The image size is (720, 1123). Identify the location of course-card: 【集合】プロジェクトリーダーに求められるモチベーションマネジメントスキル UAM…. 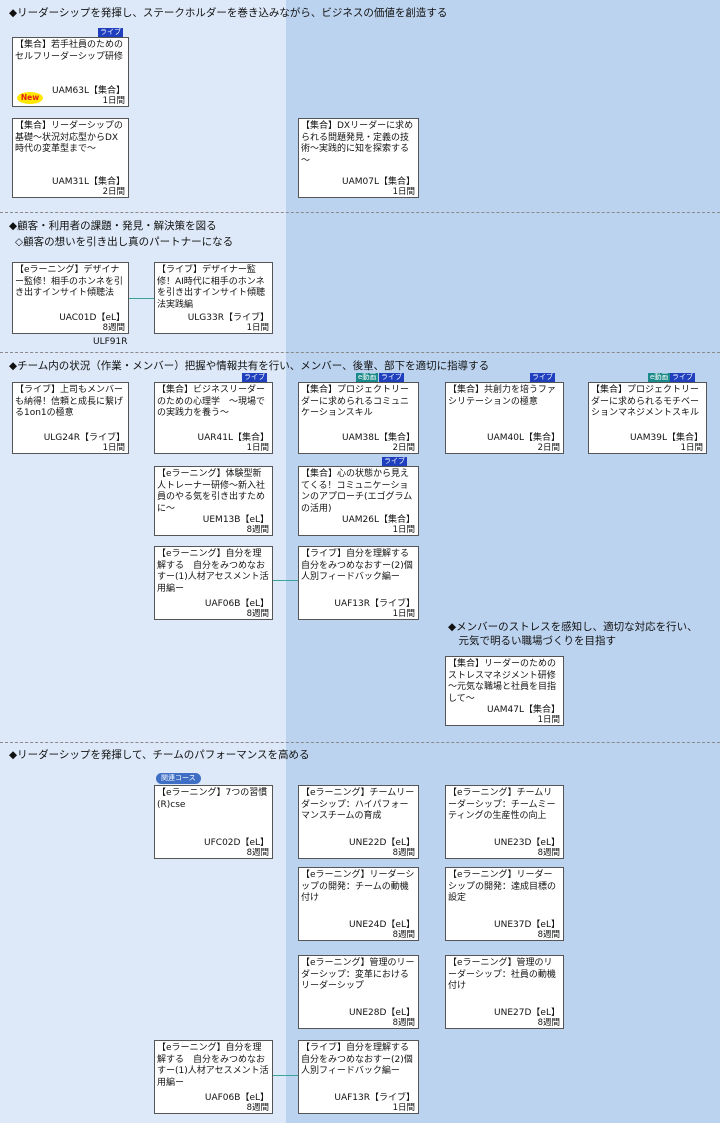
(647, 418).